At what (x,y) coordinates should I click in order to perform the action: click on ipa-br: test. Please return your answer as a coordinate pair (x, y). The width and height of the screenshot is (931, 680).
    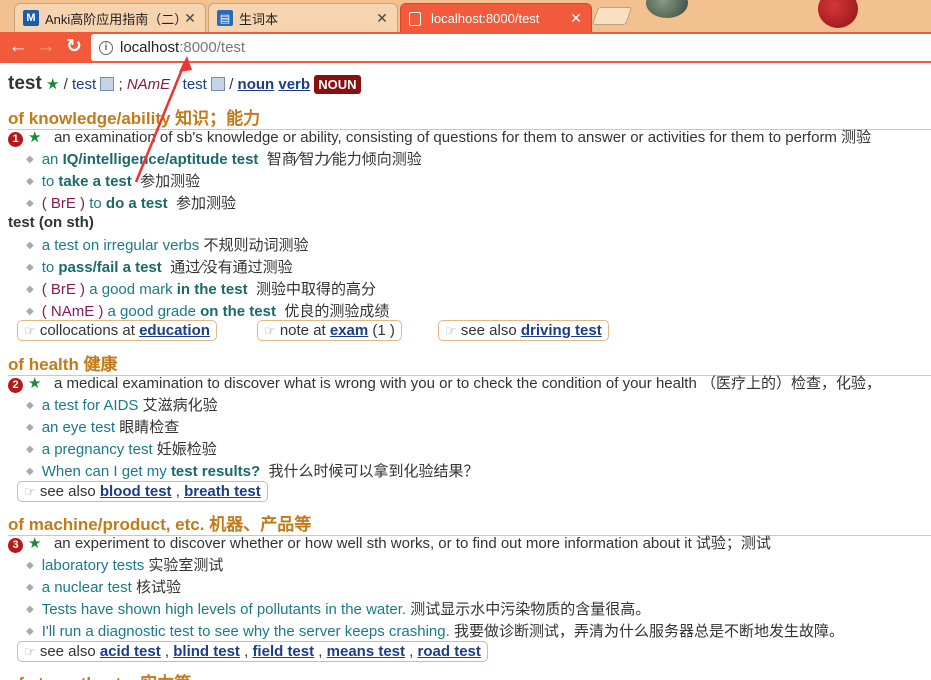
    Looking at the image, I should click on (84, 84).